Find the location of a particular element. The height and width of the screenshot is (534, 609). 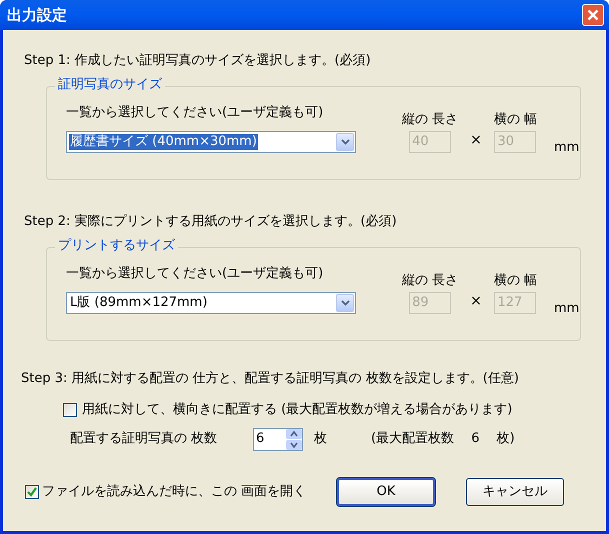

step-label: Step 1: 作成したい証明写真のサイズを選択します。(必須) is located at coordinates (198, 60).